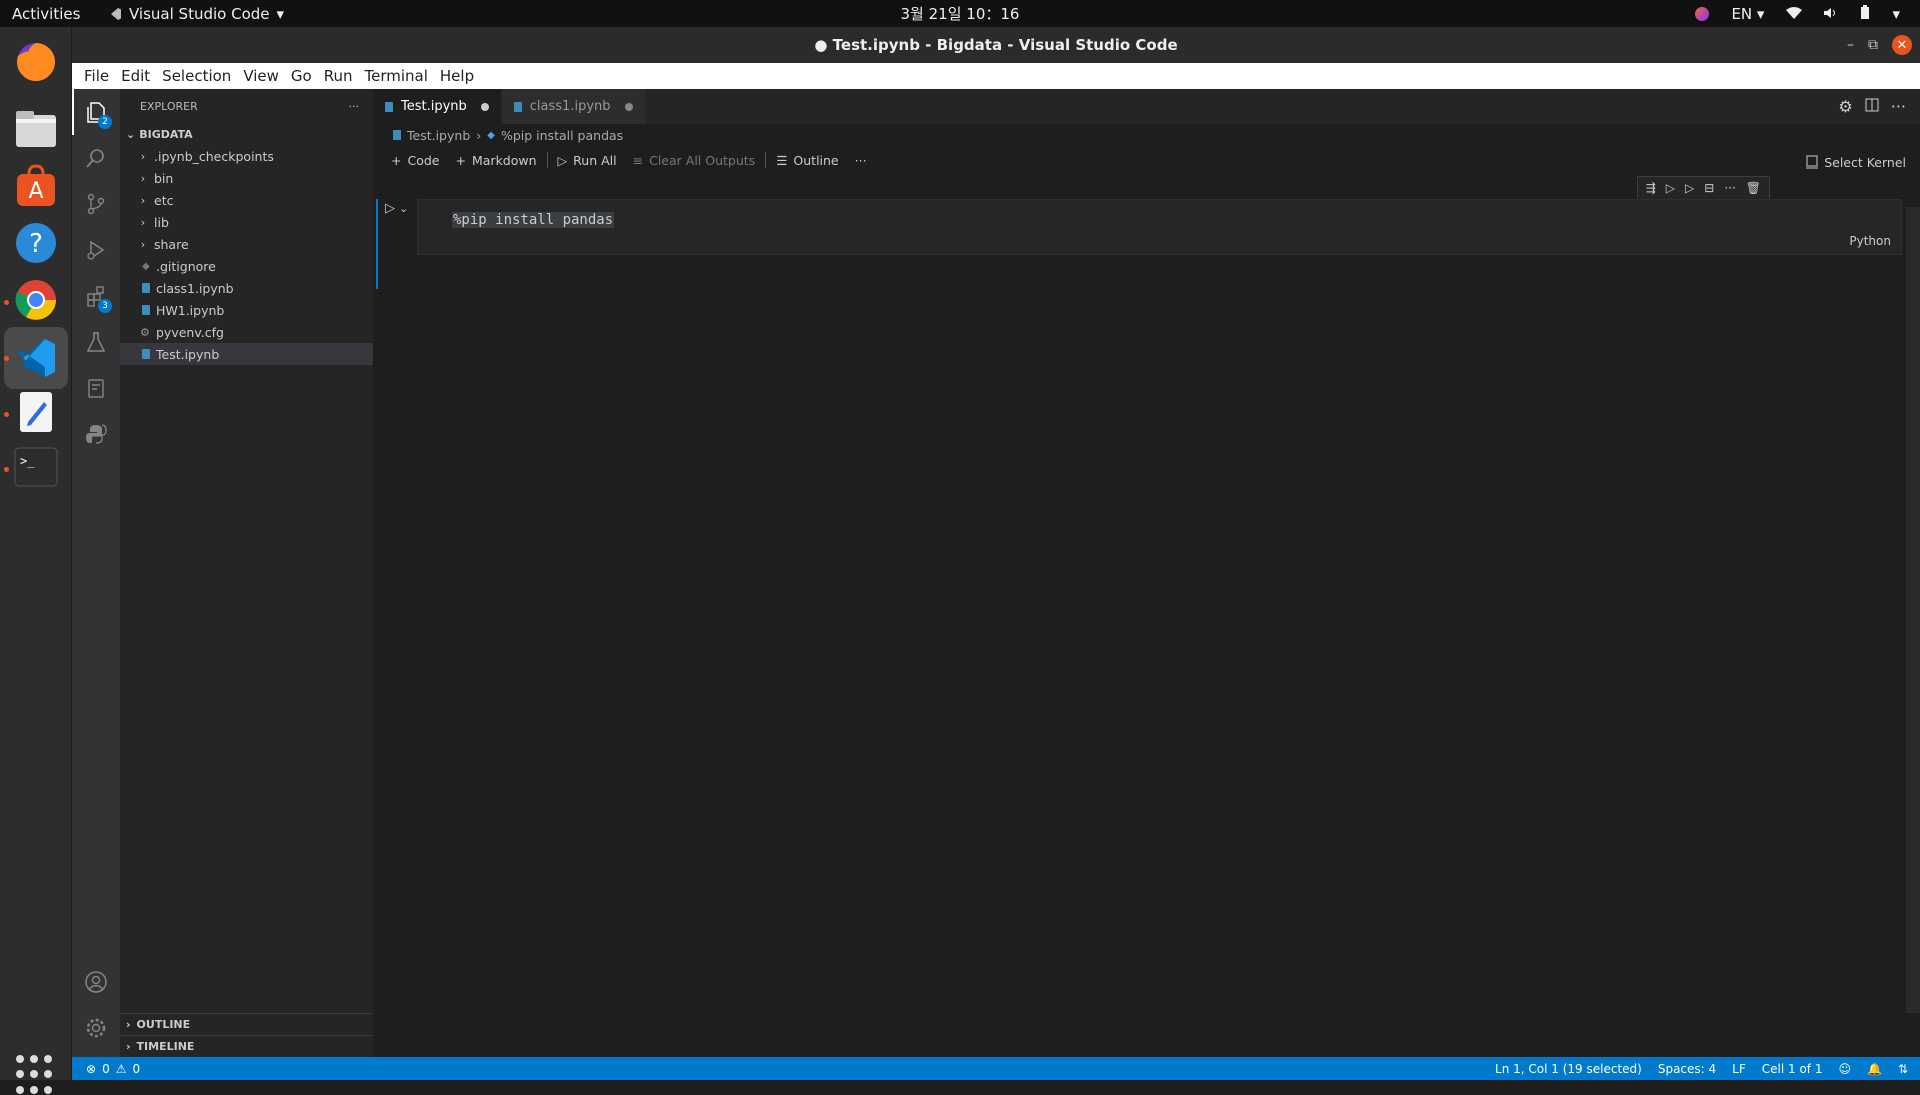 The width and height of the screenshot is (1920, 1095). Describe the element at coordinates (496, 160) in the screenshot. I see `add-markdown-cell-button: + Markdown` at that location.